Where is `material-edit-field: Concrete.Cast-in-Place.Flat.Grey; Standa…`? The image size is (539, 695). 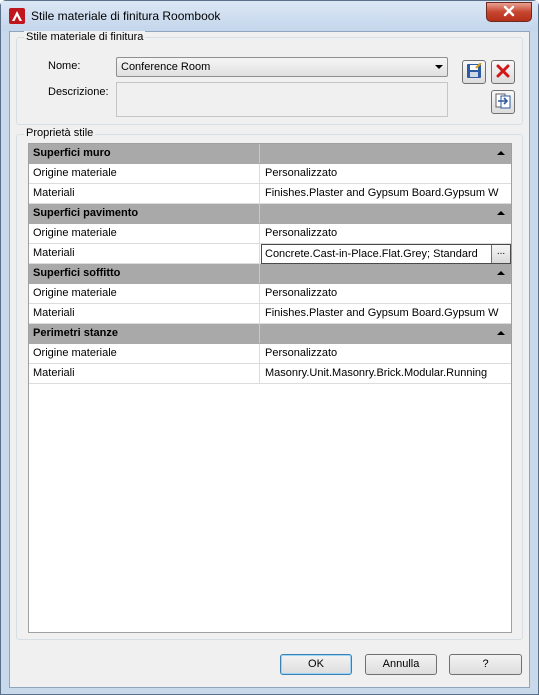
material-edit-field: Concrete.Cast-in-Place.Flat.Grey; Standa… is located at coordinates (386, 254).